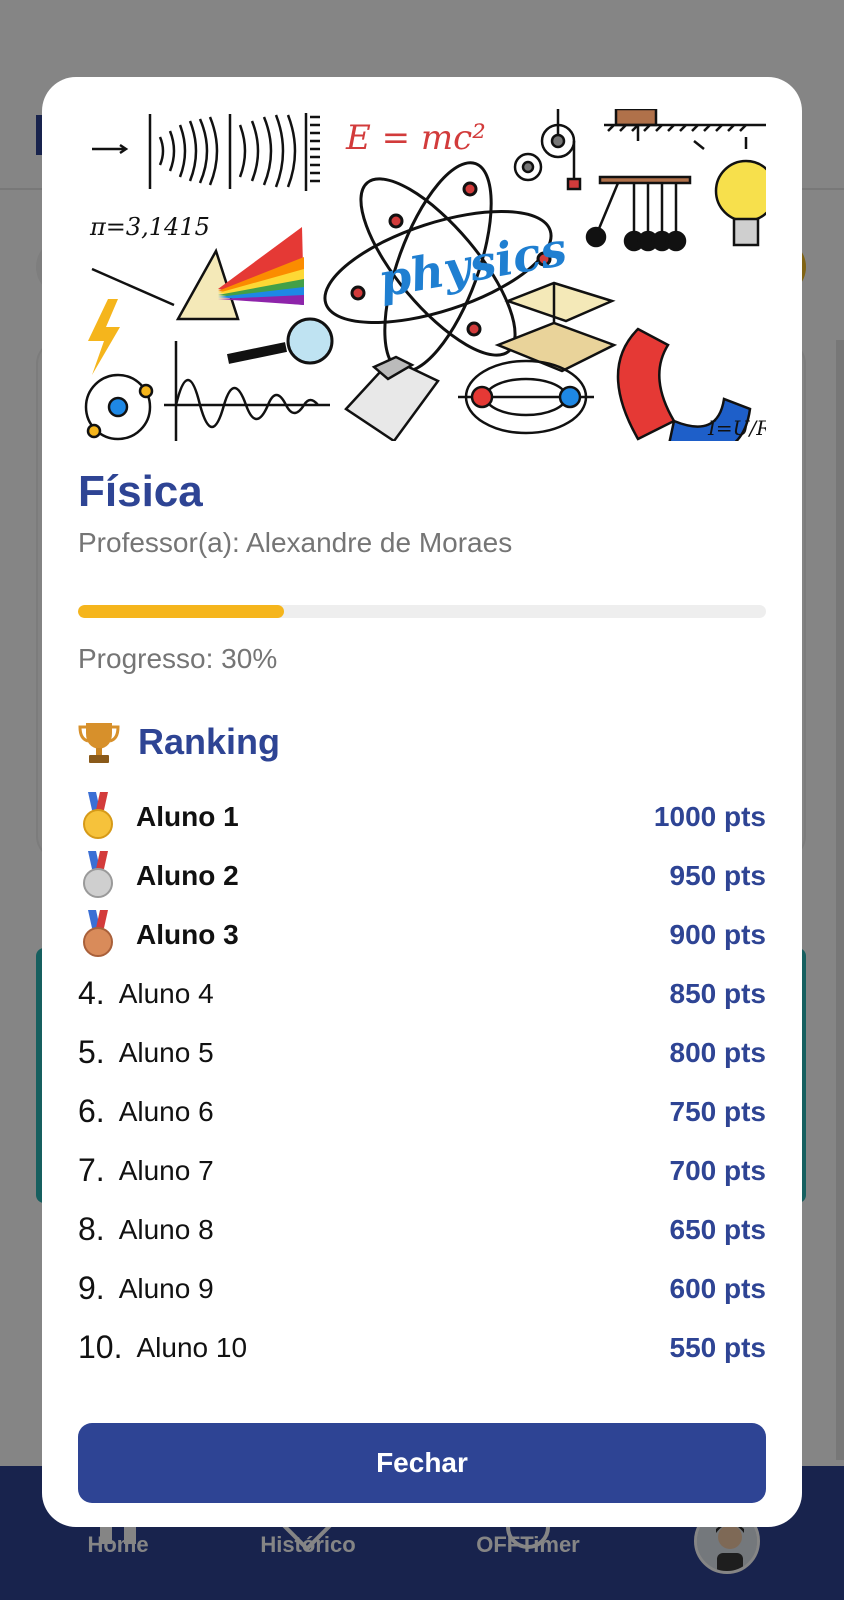 The width and height of the screenshot is (844, 1600). I want to click on ranking-header: Ranking, so click(179, 742).